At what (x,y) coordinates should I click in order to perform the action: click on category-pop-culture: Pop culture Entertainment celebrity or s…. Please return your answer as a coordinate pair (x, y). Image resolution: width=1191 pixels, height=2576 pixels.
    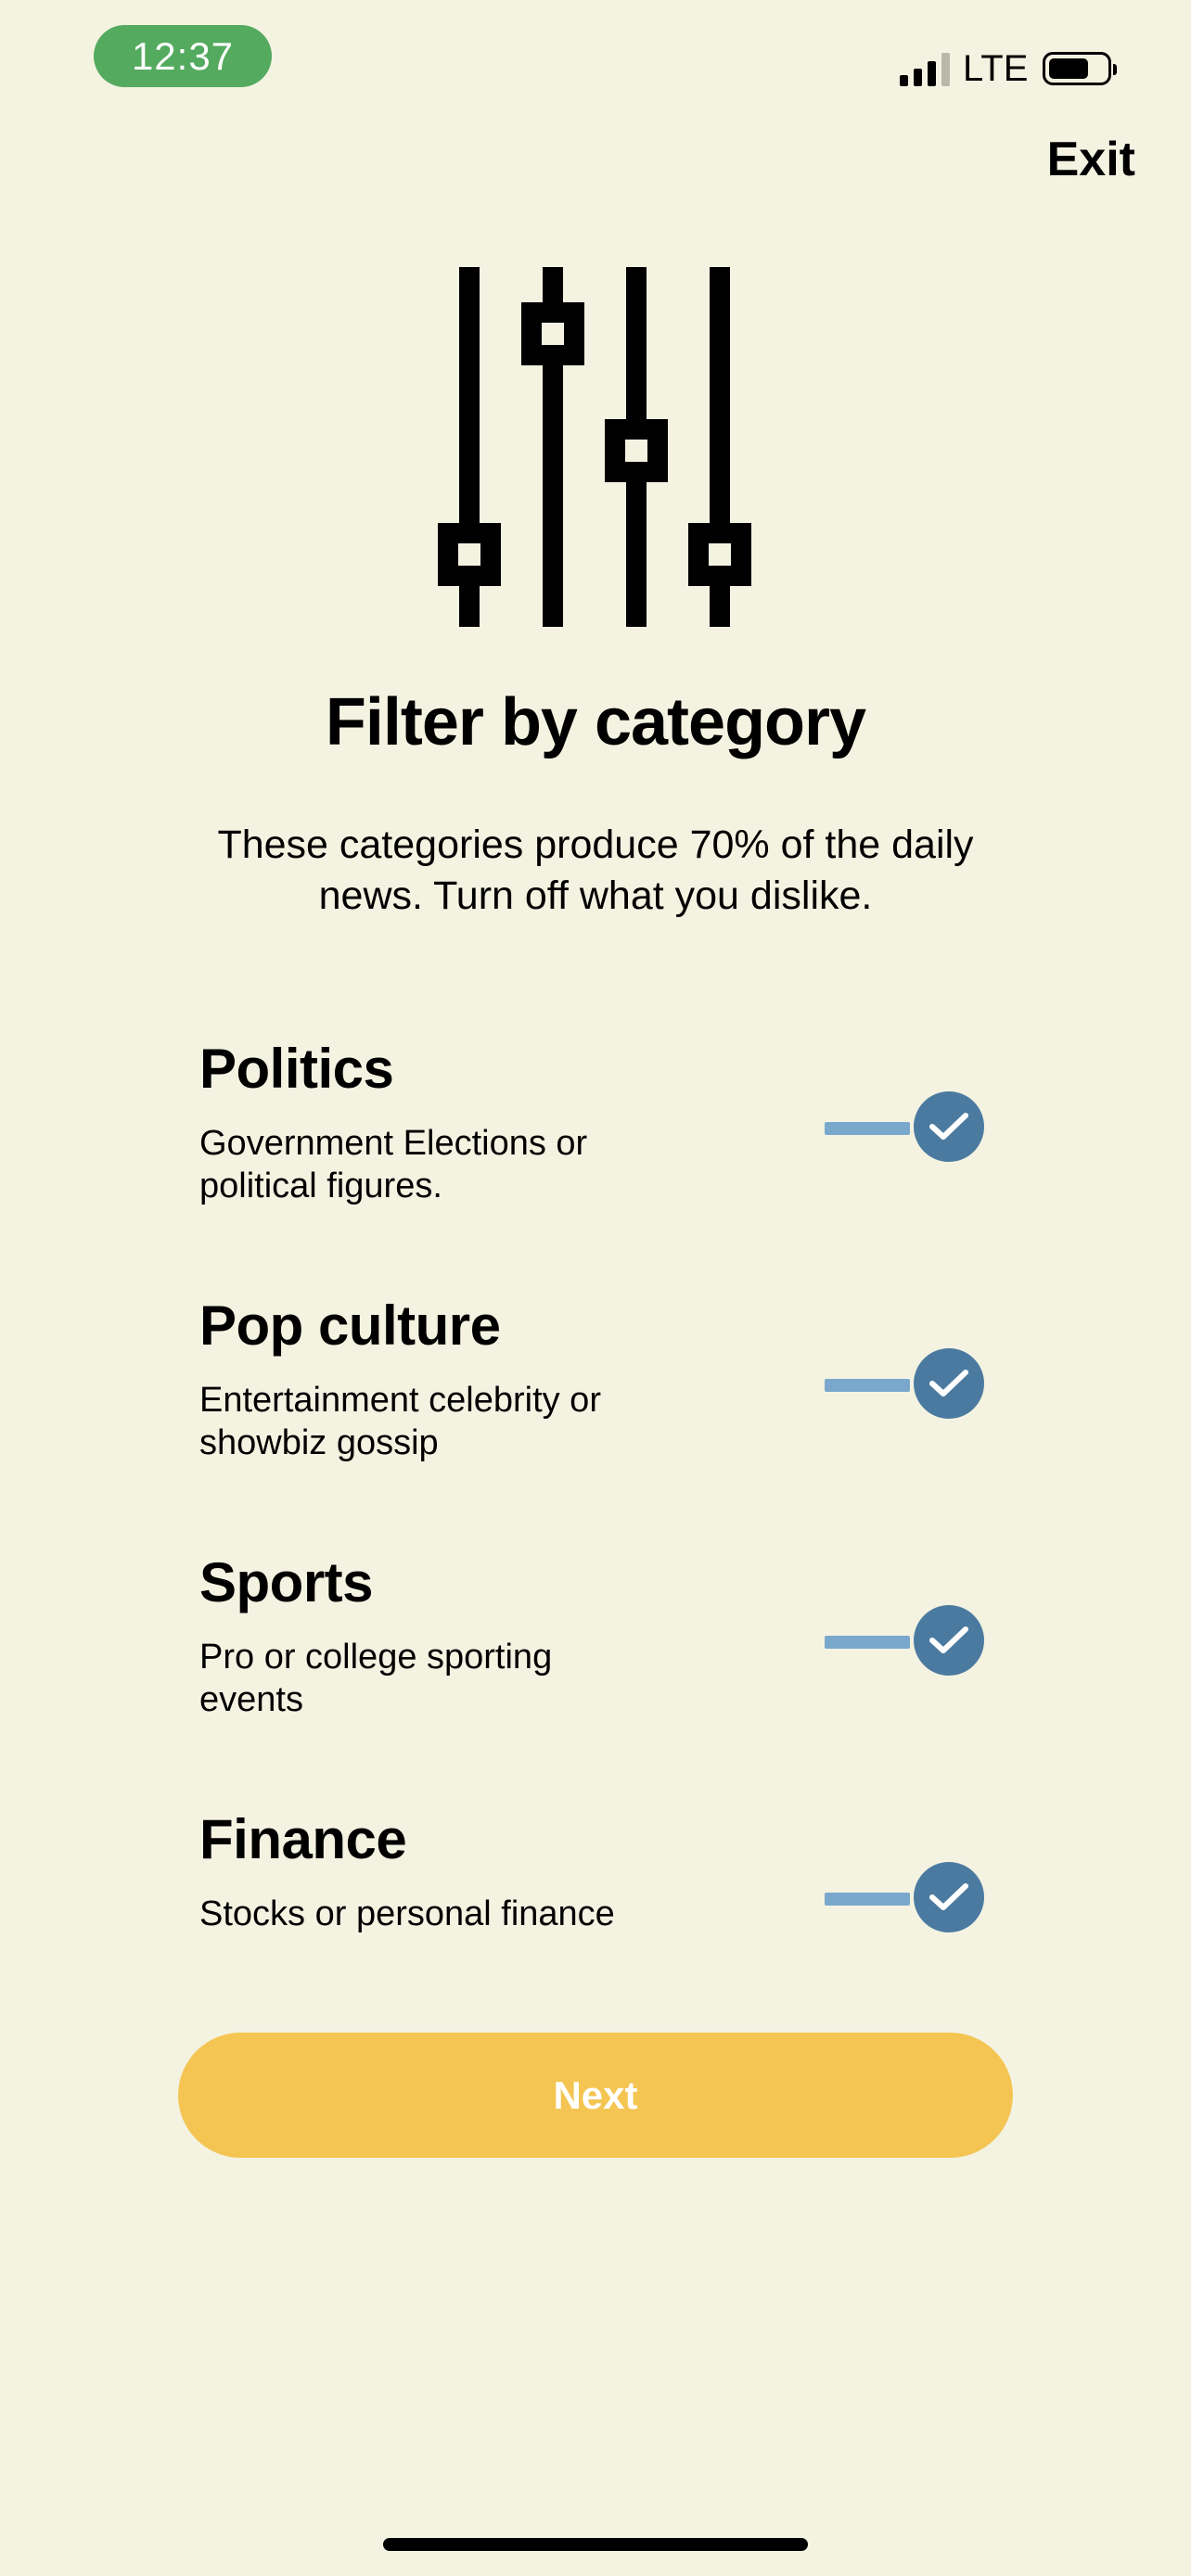
    Looking at the image, I should click on (602, 1386).